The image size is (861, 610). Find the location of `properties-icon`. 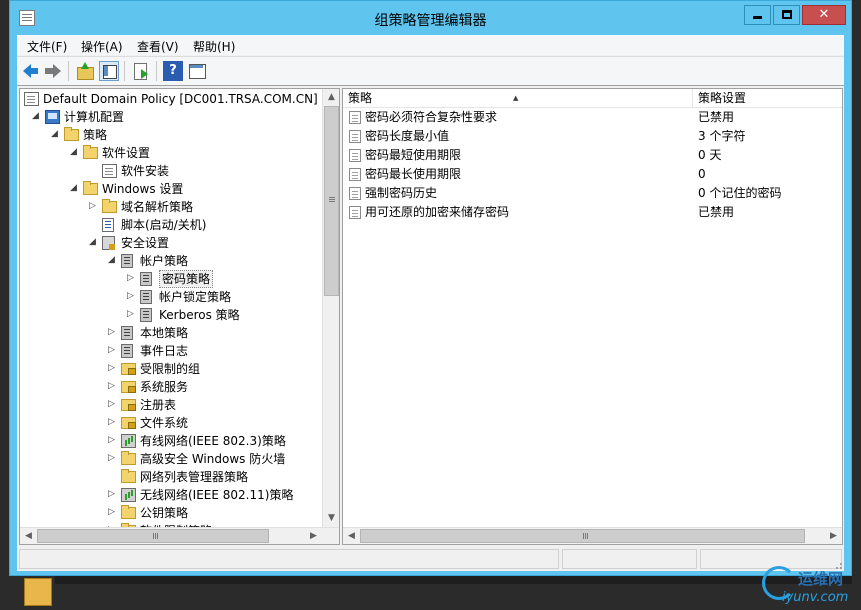

properties-icon is located at coordinates (197, 71).